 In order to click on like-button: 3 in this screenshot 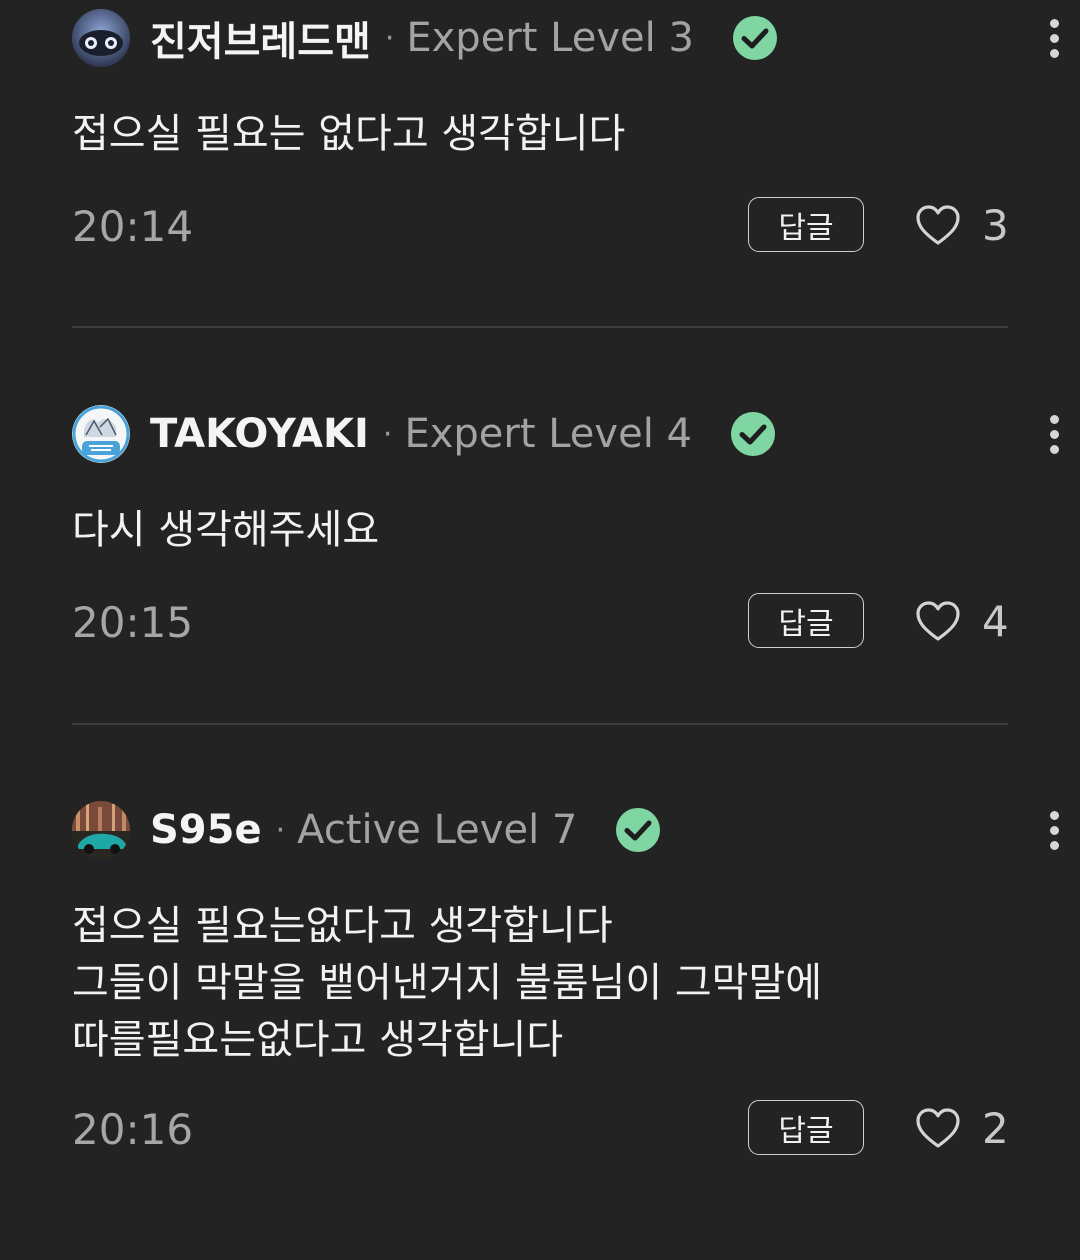, I will do `click(961, 225)`.